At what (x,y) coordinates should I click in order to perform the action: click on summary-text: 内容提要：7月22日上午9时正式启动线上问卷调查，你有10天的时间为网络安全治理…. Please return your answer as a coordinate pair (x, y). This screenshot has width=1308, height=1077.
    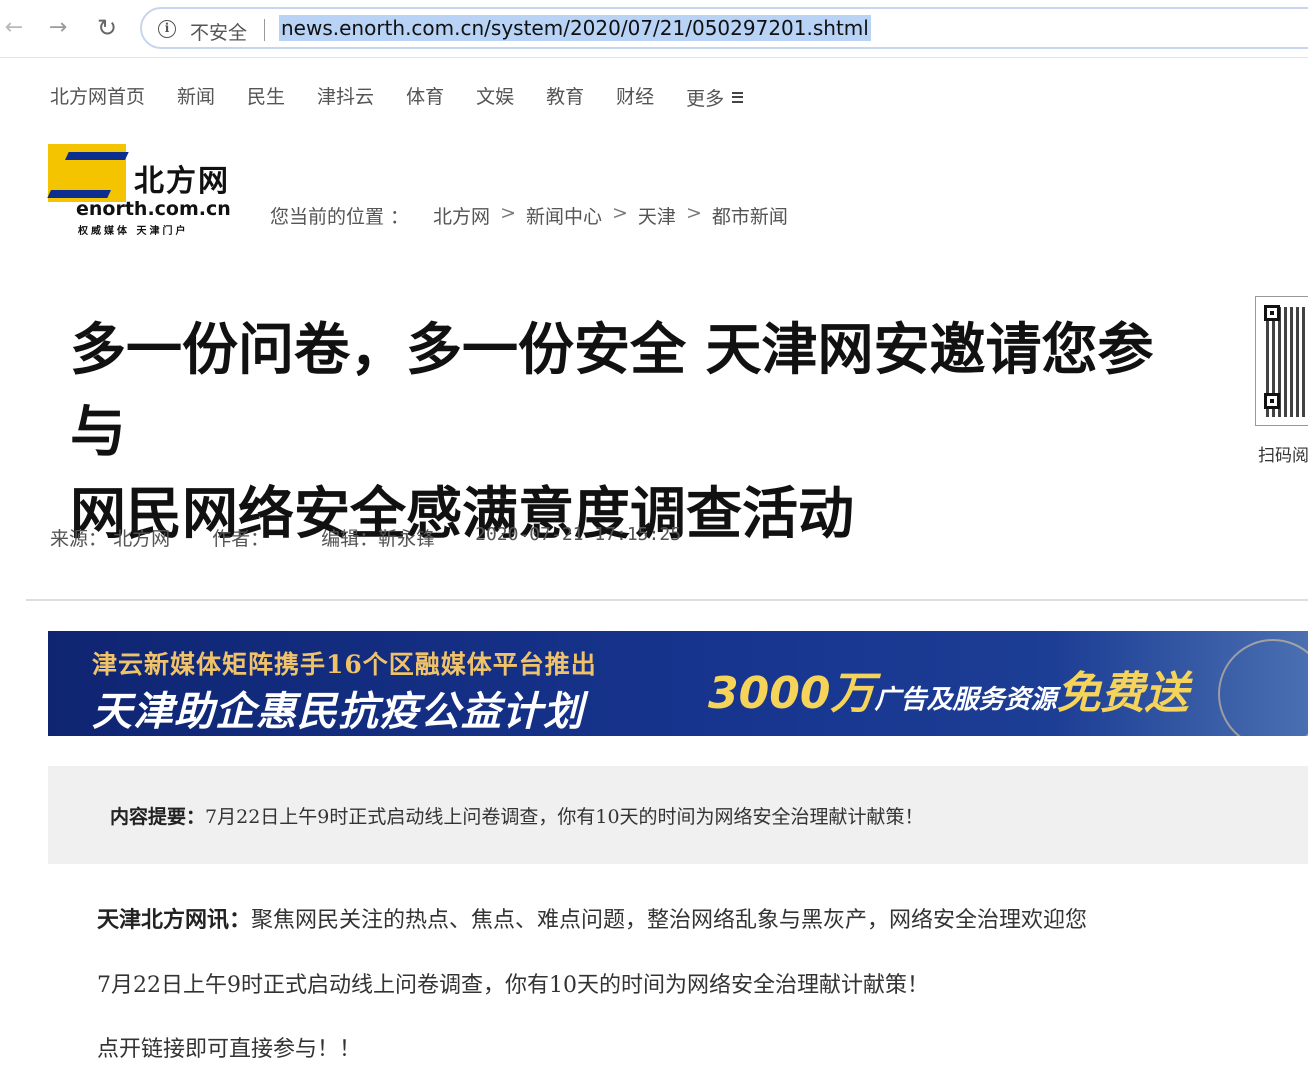
    Looking at the image, I should click on (517, 815).